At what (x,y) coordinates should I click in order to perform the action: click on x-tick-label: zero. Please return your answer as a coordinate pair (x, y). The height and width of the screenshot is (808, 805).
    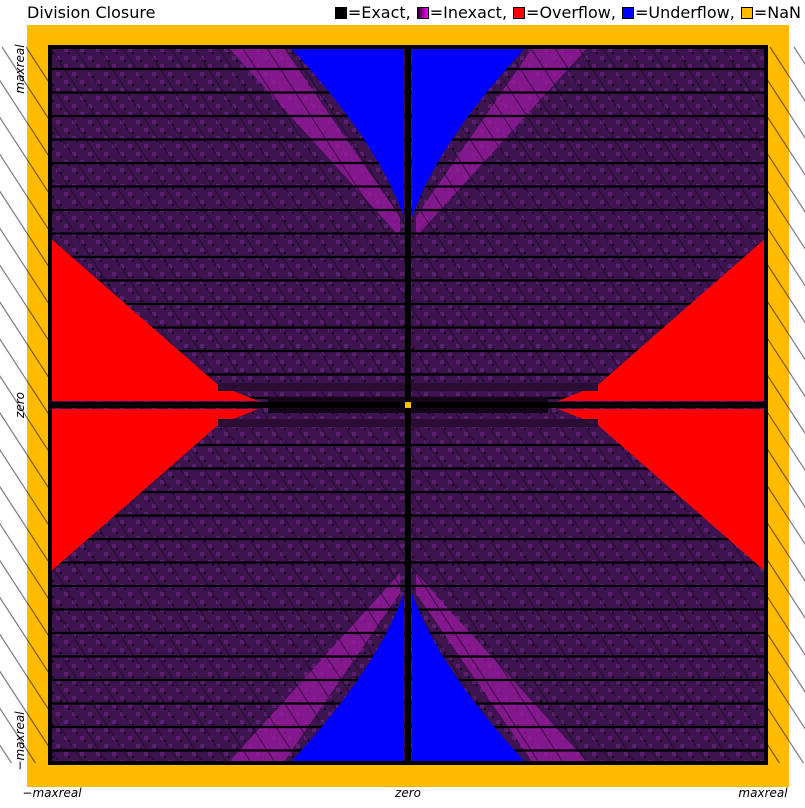
    Looking at the image, I should click on (407, 793).